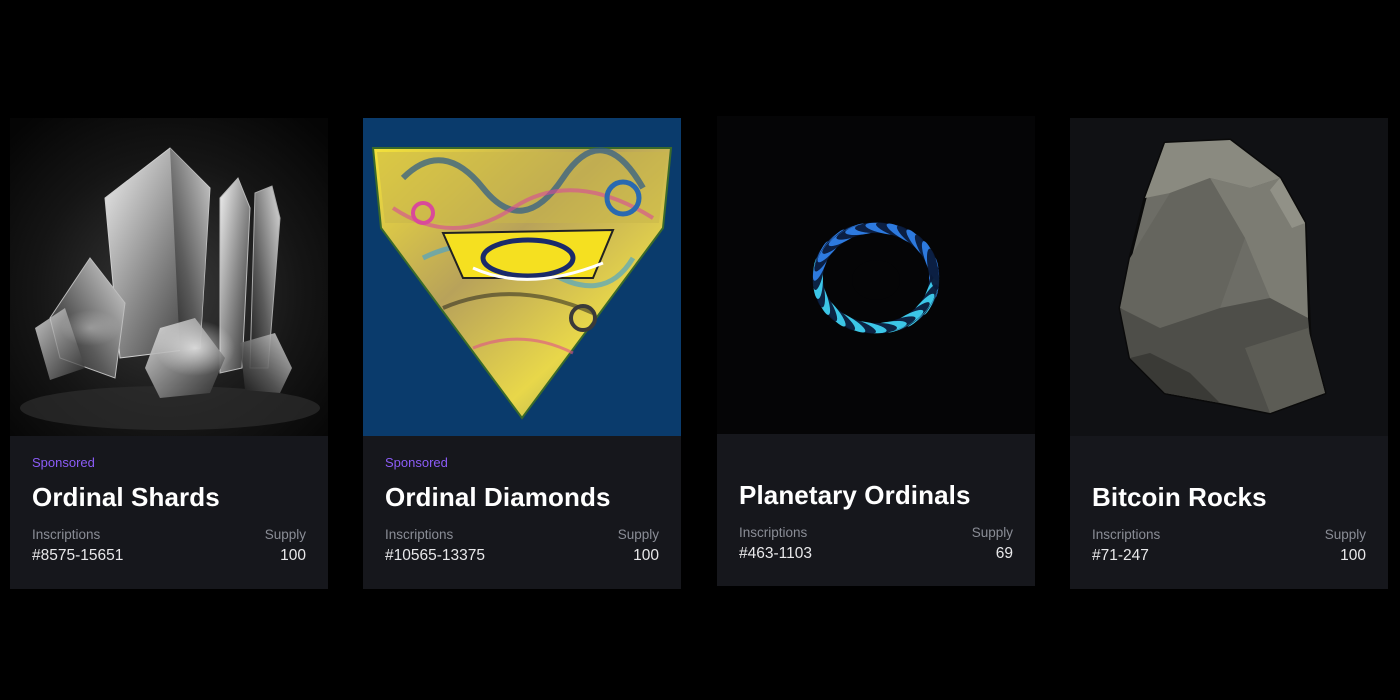 The height and width of the screenshot is (700, 1400). I want to click on inscriptions-range: #10565-13375, so click(435, 555).